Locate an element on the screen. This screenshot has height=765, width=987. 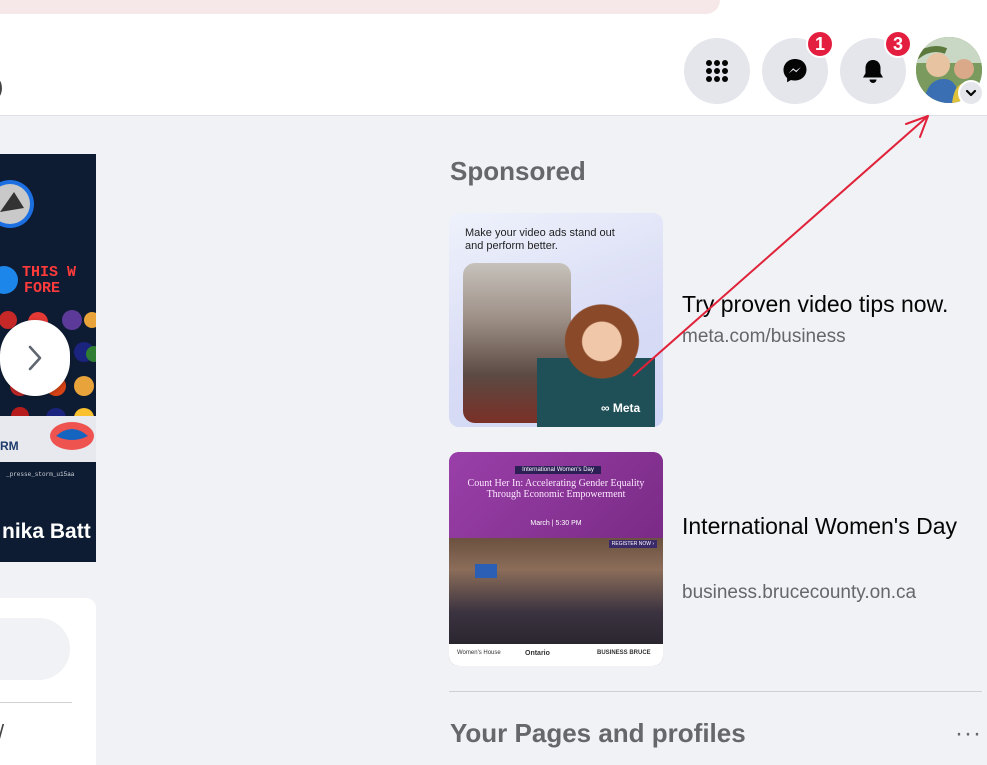
sponsored-heading: Sponsored is located at coordinates (518, 171).